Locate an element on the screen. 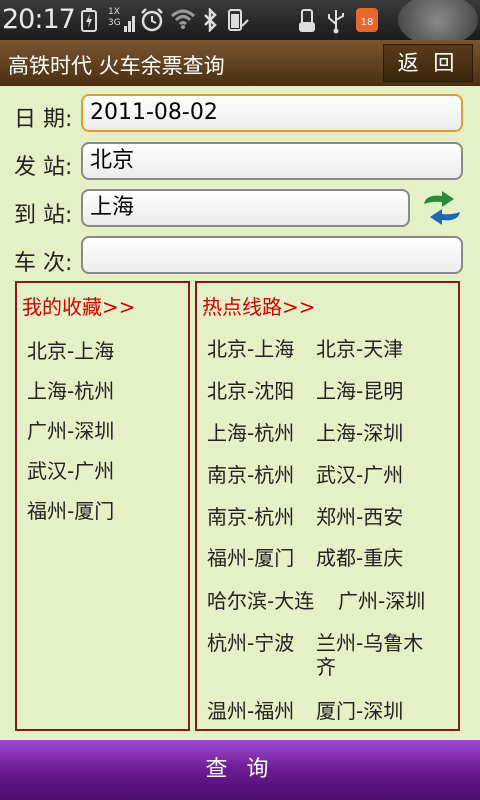 The image size is (480, 800). favorite-item: 广州-深圳 is located at coordinates (70, 429).